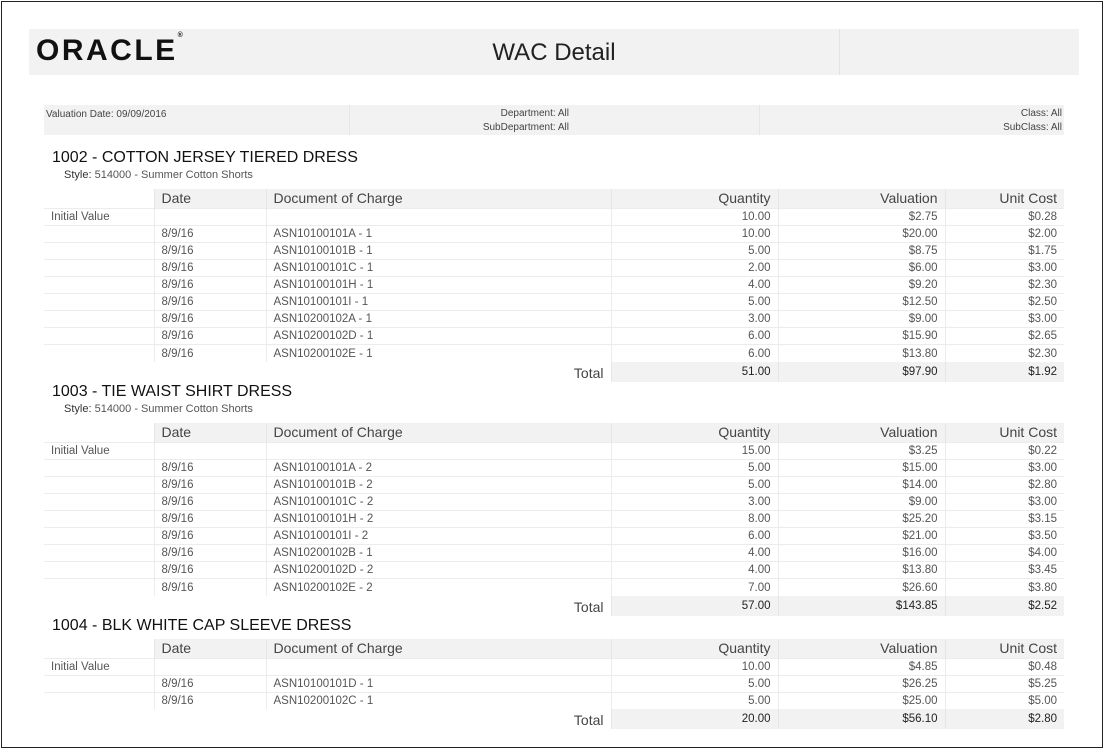 This screenshot has height=749, width=1104. What do you see at coordinates (438, 587) in the screenshot?
I see `cell-document: ASN10200102E - 2` at bounding box center [438, 587].